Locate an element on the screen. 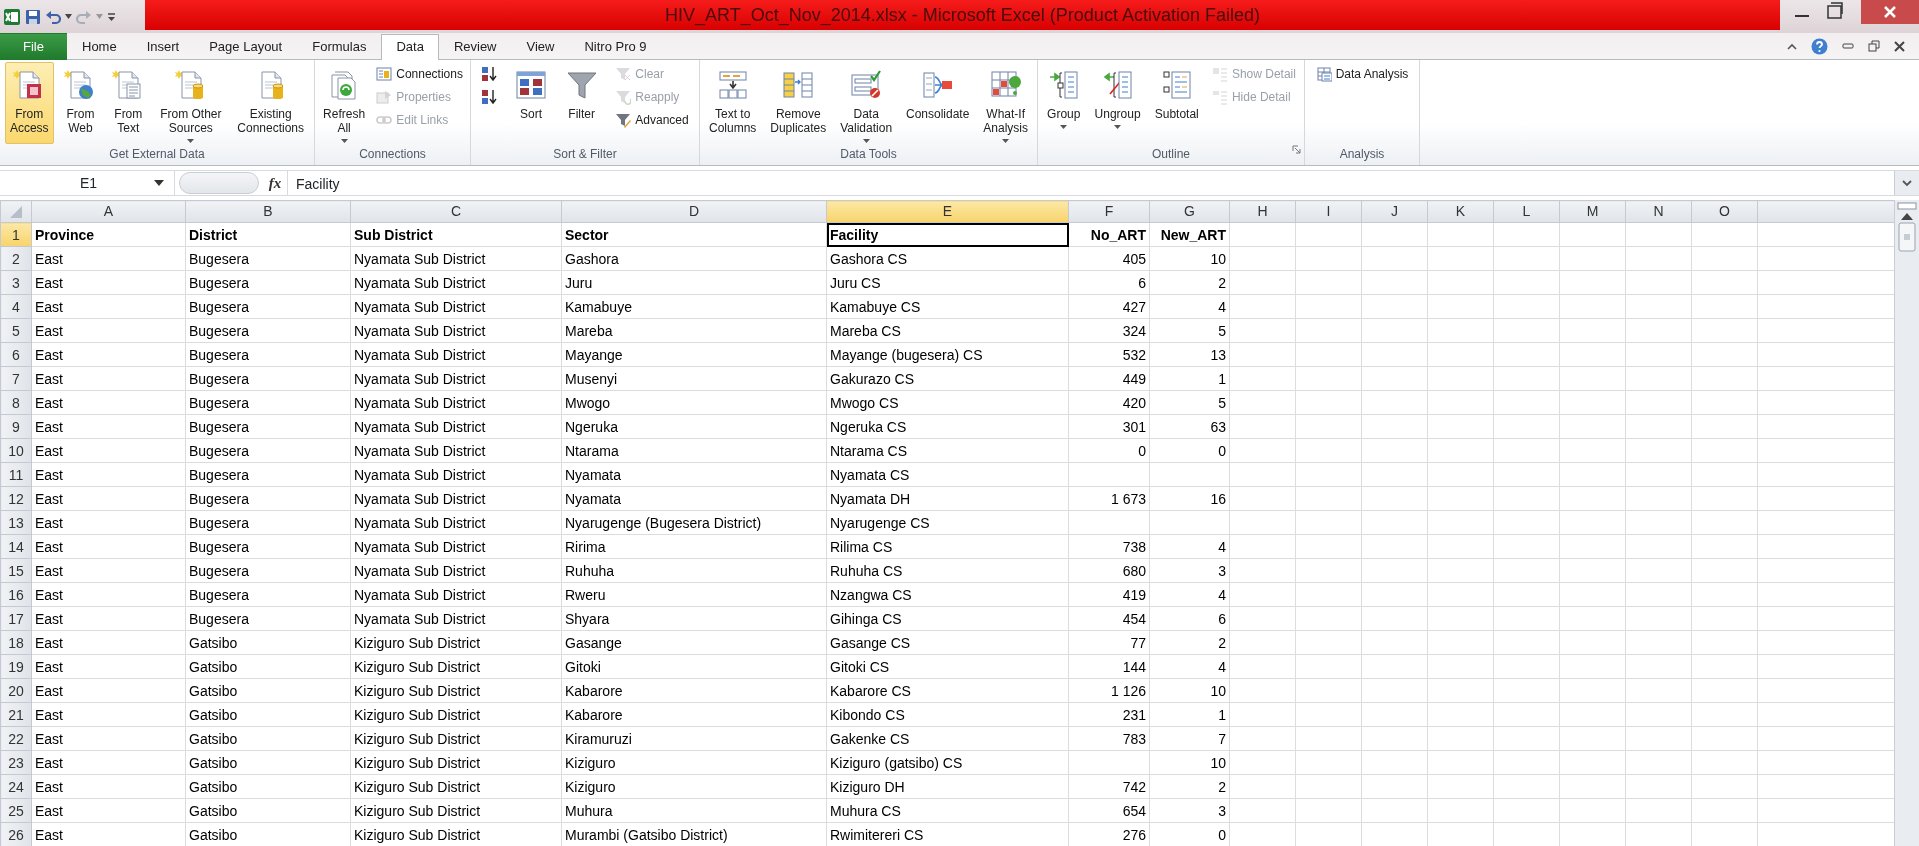  ribbon-tab: Home is located at coordinates (99, 47).